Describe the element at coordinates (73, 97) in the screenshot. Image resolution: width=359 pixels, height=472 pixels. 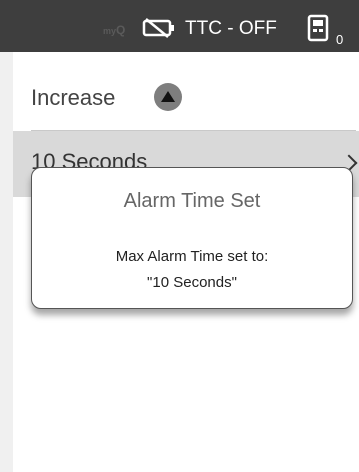
I see `increase-label: Increase` at that location.